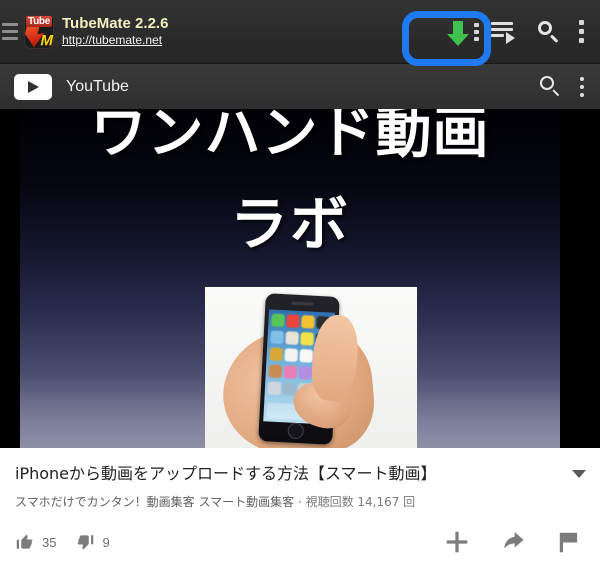 The width and height of the screenshot is (600, 566). Describe the element at coordinates (39, 31) in the screenshot. I see `tubemate-logo-icon: Tube M` at that location.